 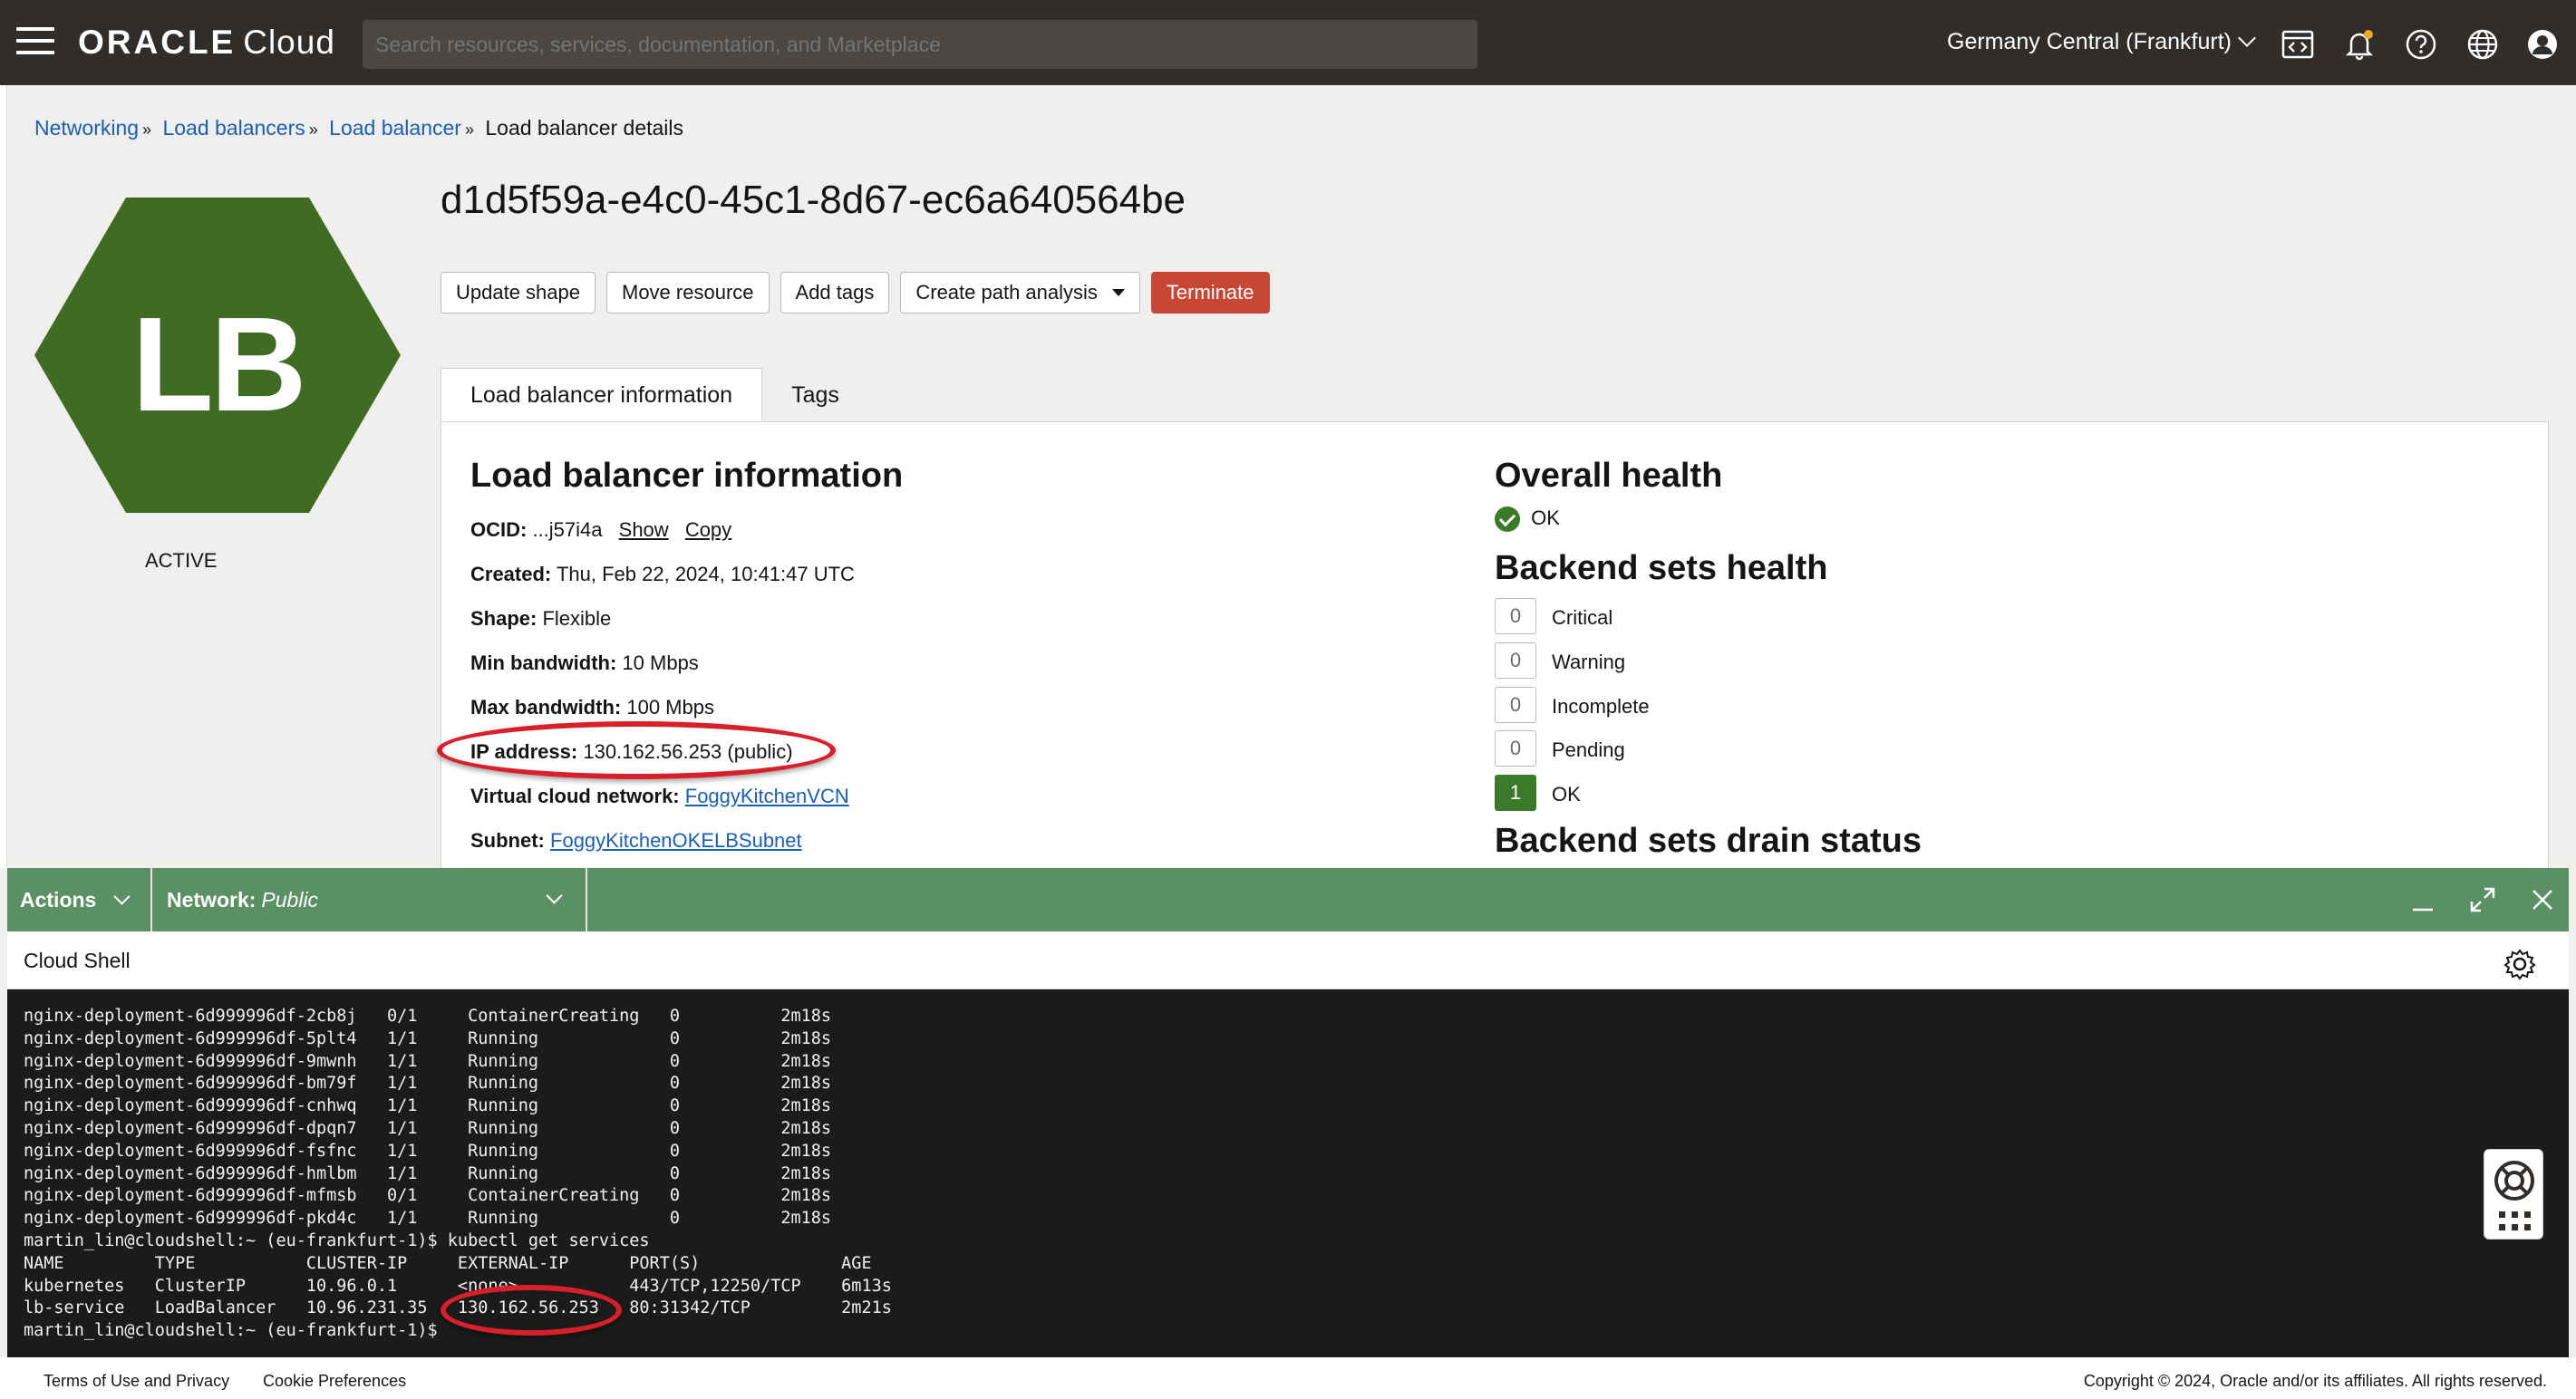 What do you see at coordinates (1582, 617) in the screenshot?
I see `critical-label: Critical` at bounding box center [1582, 617].